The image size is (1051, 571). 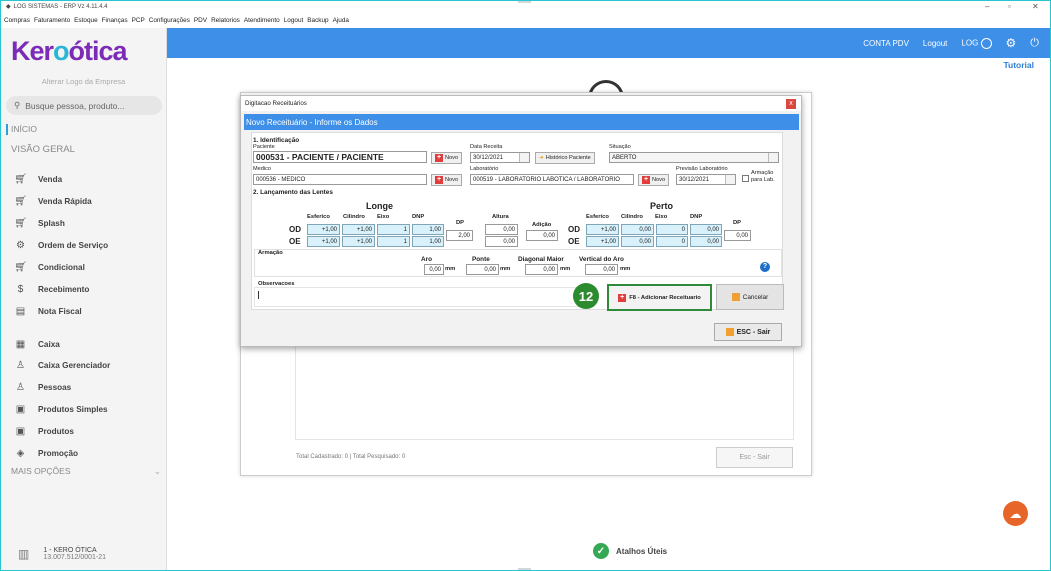 What do you see at coordinates (447, 180) in the screenshot?
I see `novo-medico-button: + Novo` at bounding box center [447, 180].